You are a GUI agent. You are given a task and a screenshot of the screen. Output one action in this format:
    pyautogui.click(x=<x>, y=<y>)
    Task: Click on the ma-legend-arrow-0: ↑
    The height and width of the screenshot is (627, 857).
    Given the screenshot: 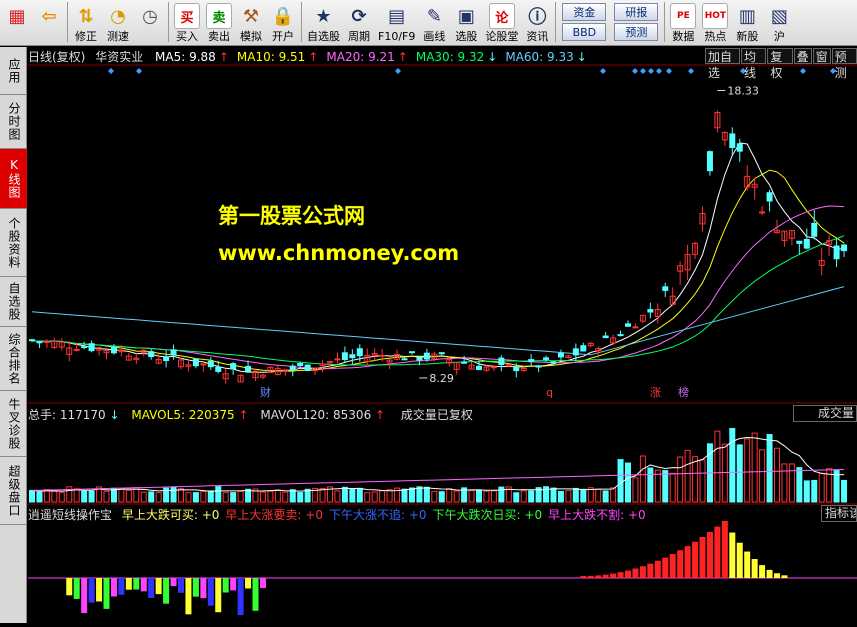 What is the action you would take?
    pyautogui.click(x=223, y=57)
    